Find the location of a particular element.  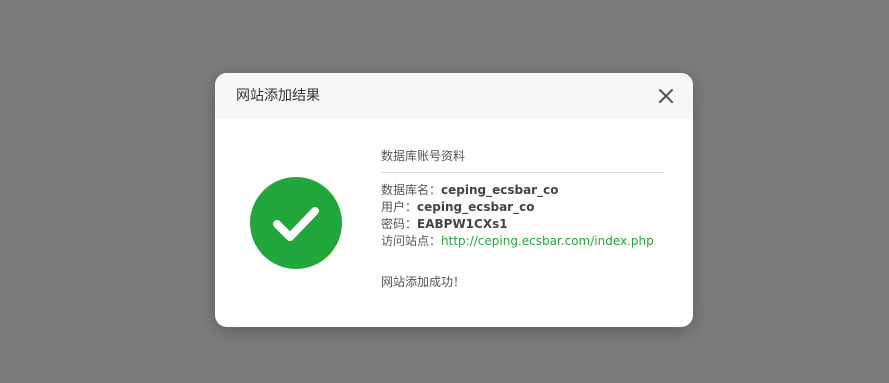

site-url-label: 访问站点： is located at coordinates (411, 241).